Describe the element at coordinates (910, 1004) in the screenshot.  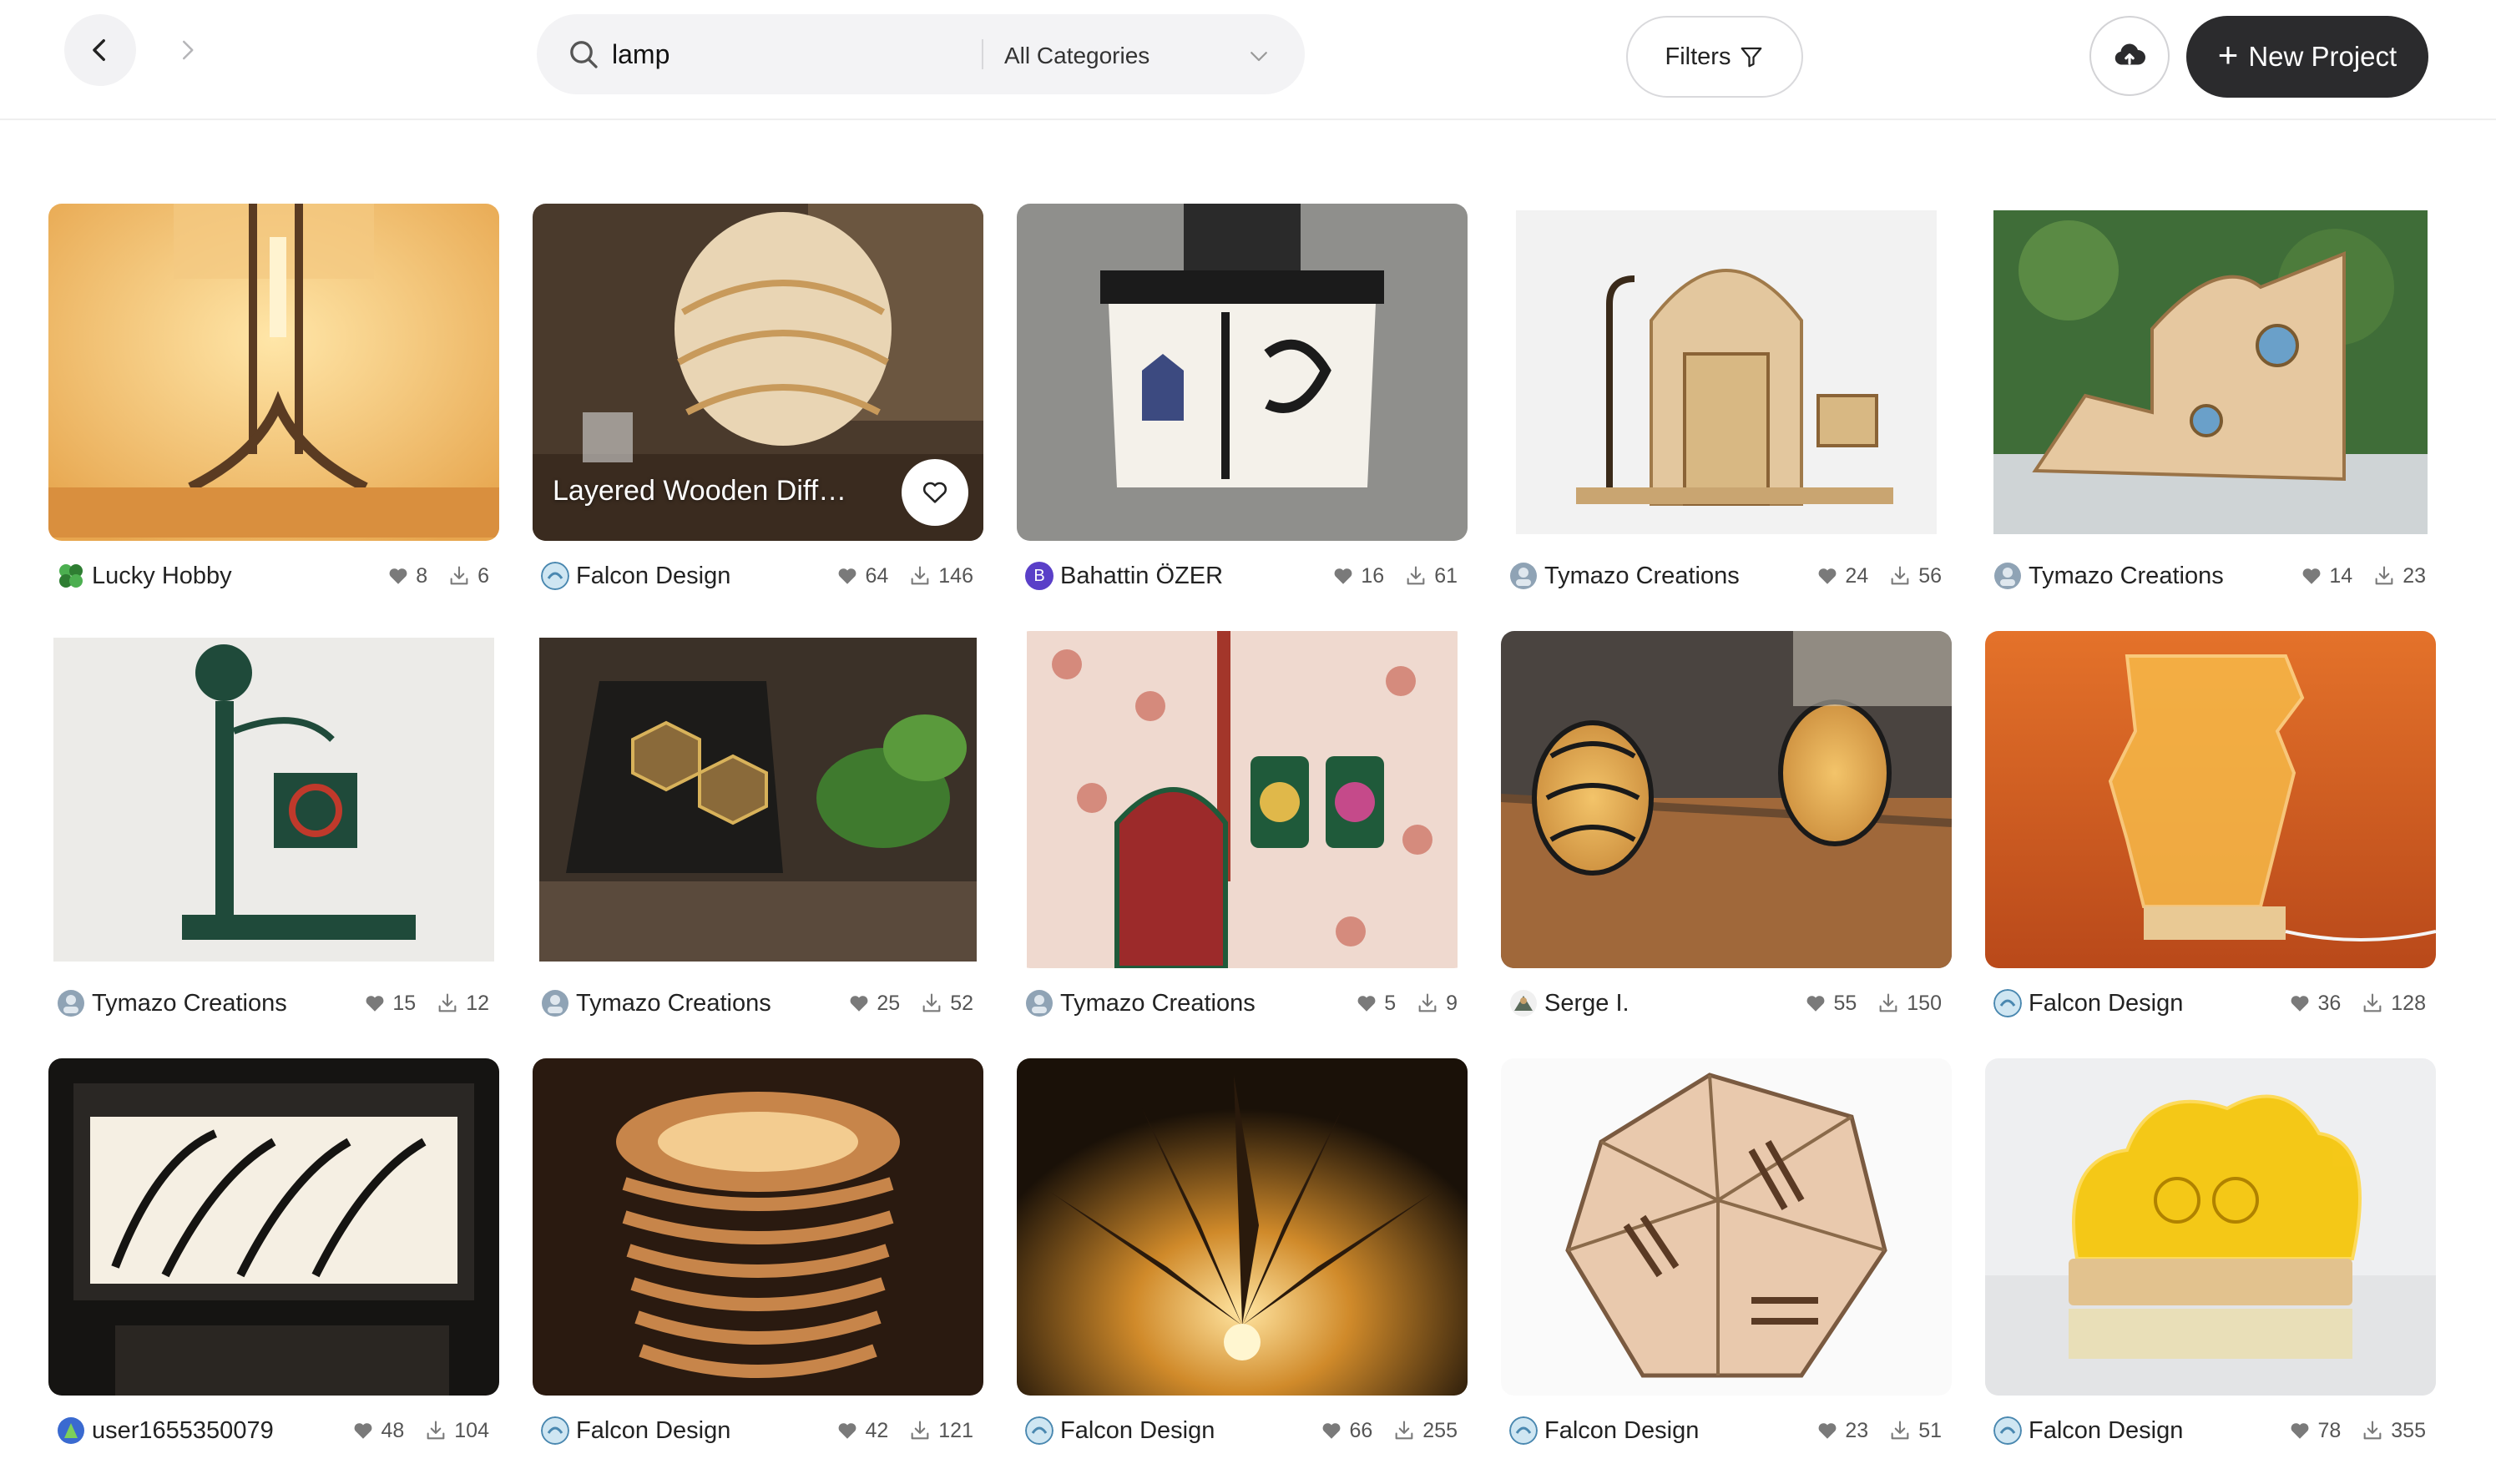
I see `card-stats: 25 52` at that location.